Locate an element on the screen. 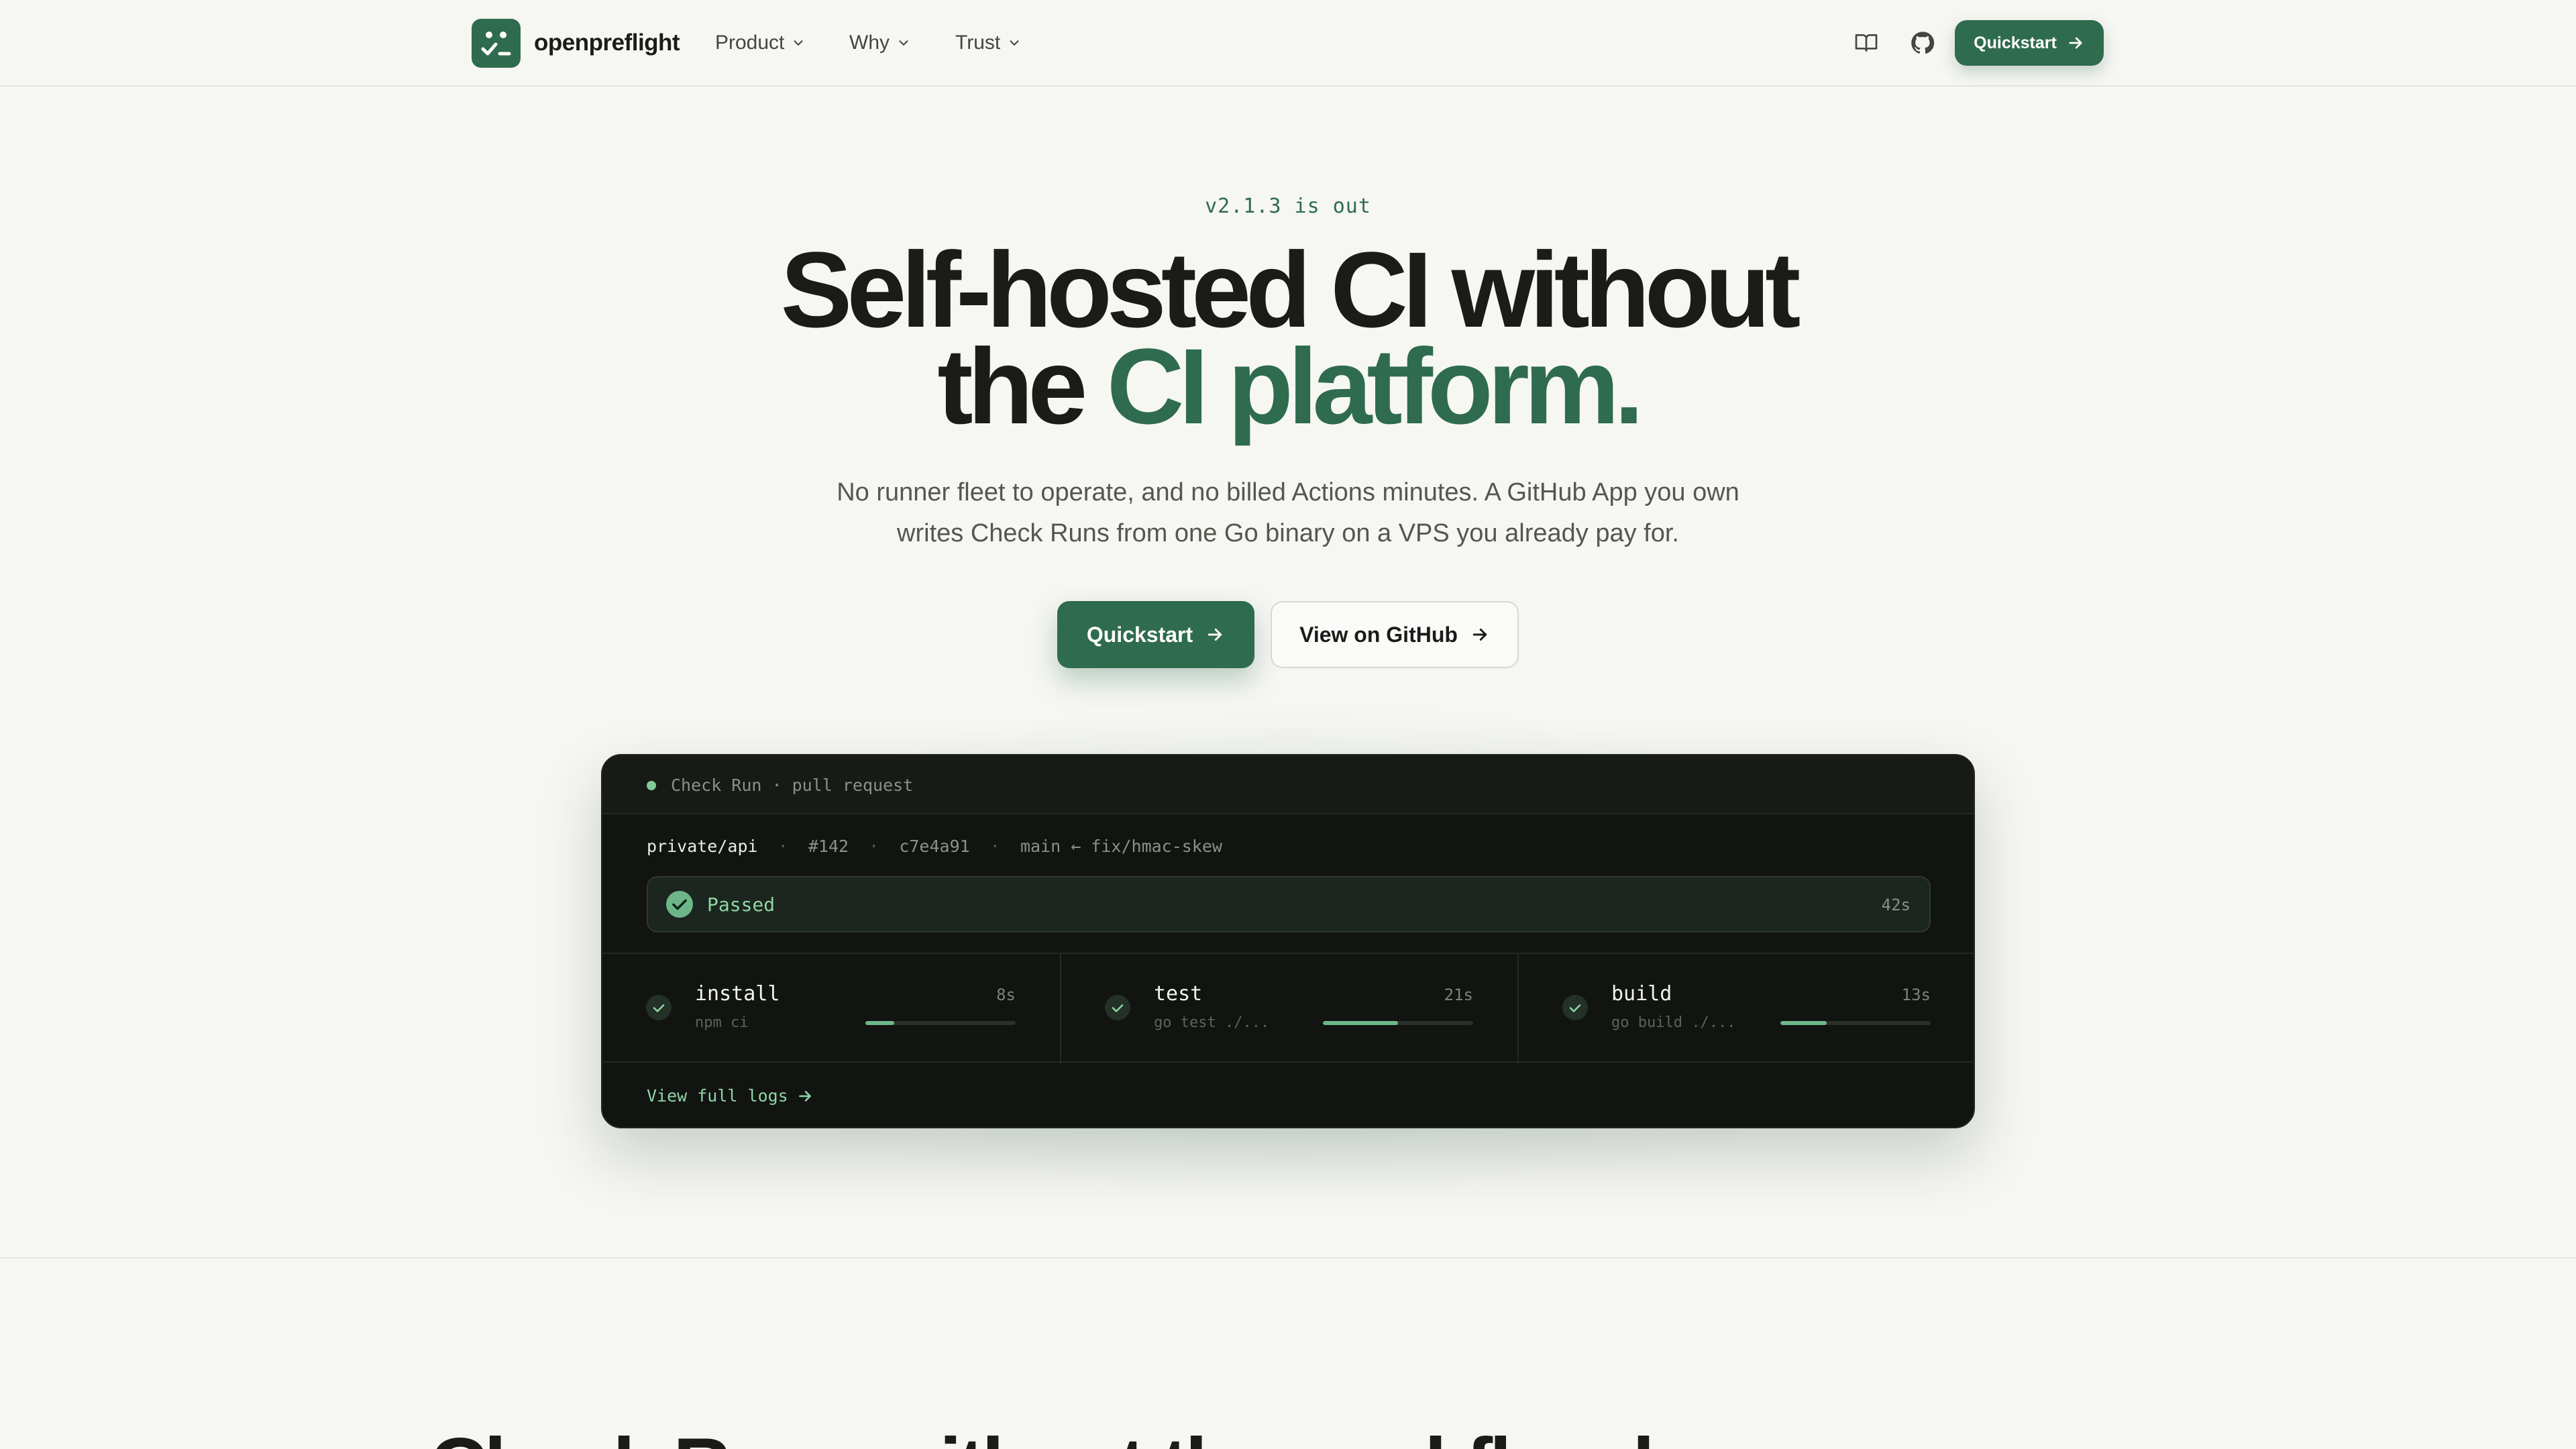 The width and height of the screenshot is (2576, 1449). logo-face-icon is located at coordinates (496, 44).